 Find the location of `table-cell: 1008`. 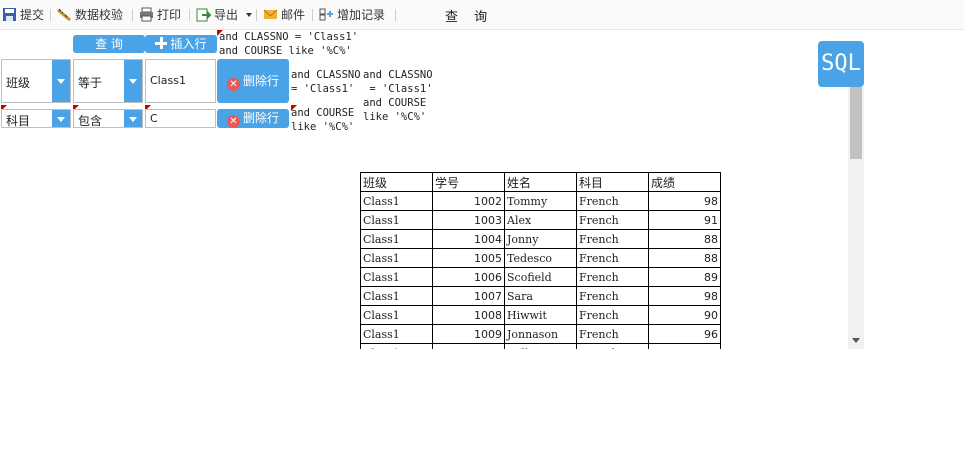

table-cell: 1008 is located at coordinates (468, 315).